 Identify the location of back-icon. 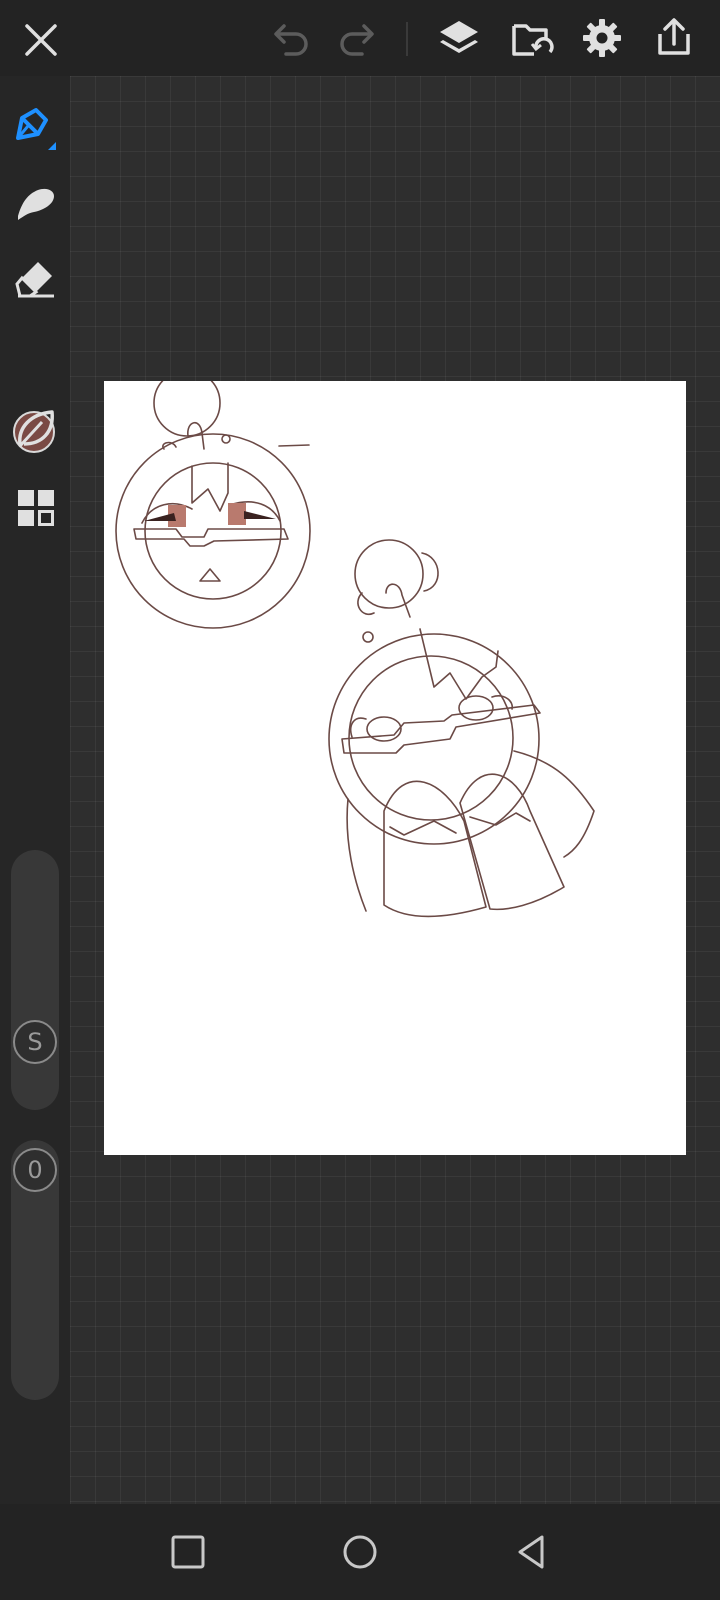
(532, 1552).